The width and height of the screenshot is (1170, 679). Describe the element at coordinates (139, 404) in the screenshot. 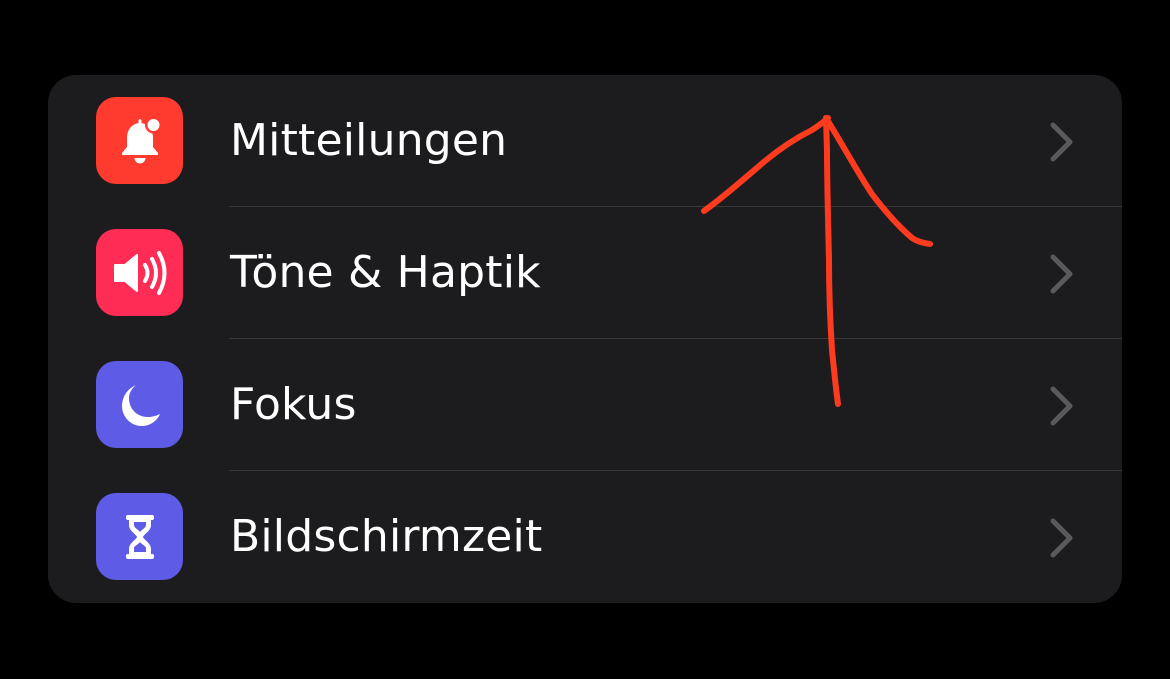

I see `moon-icon` at that location.